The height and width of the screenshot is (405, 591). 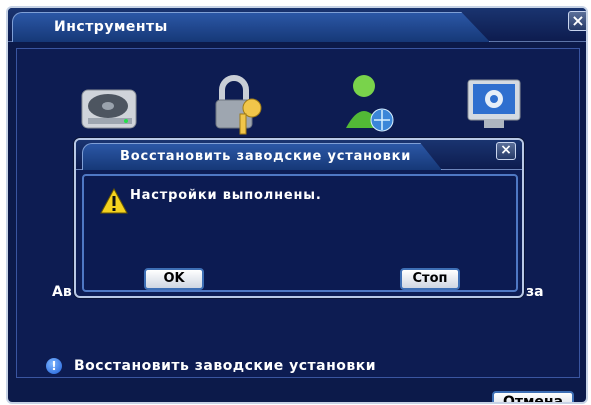 I want to click on tools-window-title: Инструменты, so click(x=111, y=27).